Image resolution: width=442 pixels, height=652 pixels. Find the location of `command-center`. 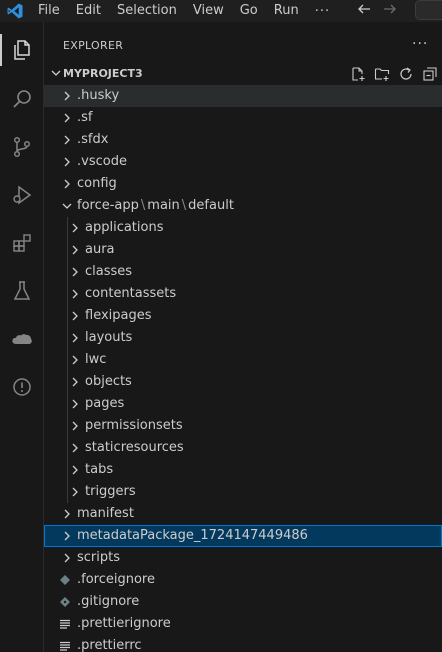

command-center is located at coordinates (428, 10).